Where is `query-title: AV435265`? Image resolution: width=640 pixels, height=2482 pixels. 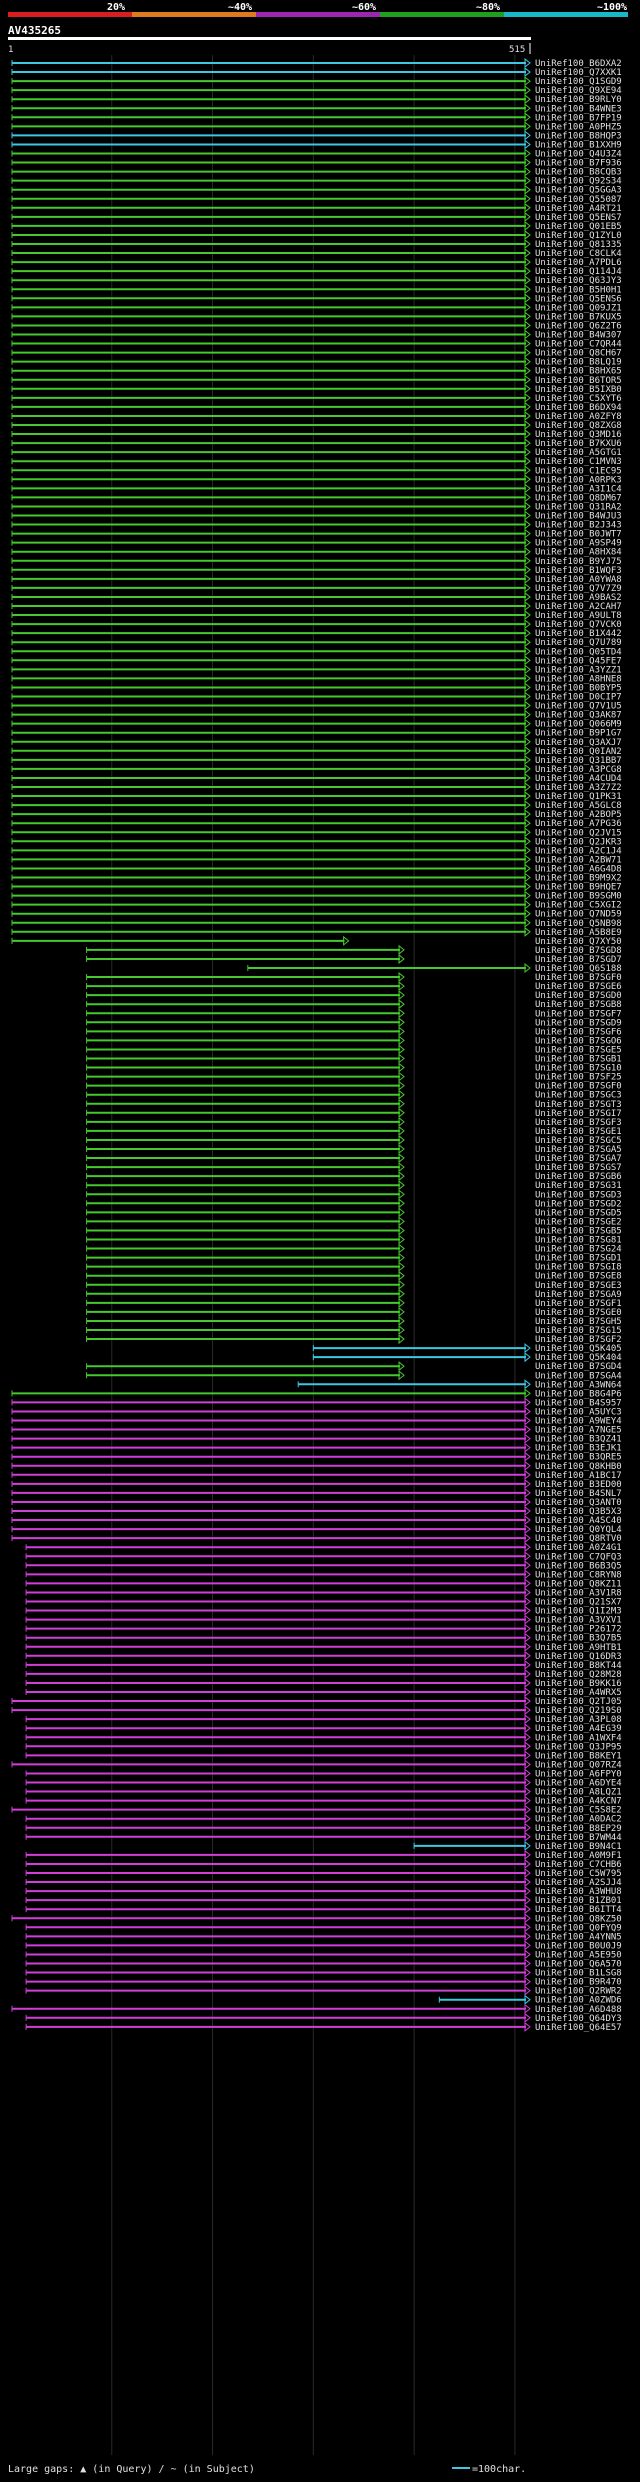
query-title: AV435265 is located at coordinates (34, 30).